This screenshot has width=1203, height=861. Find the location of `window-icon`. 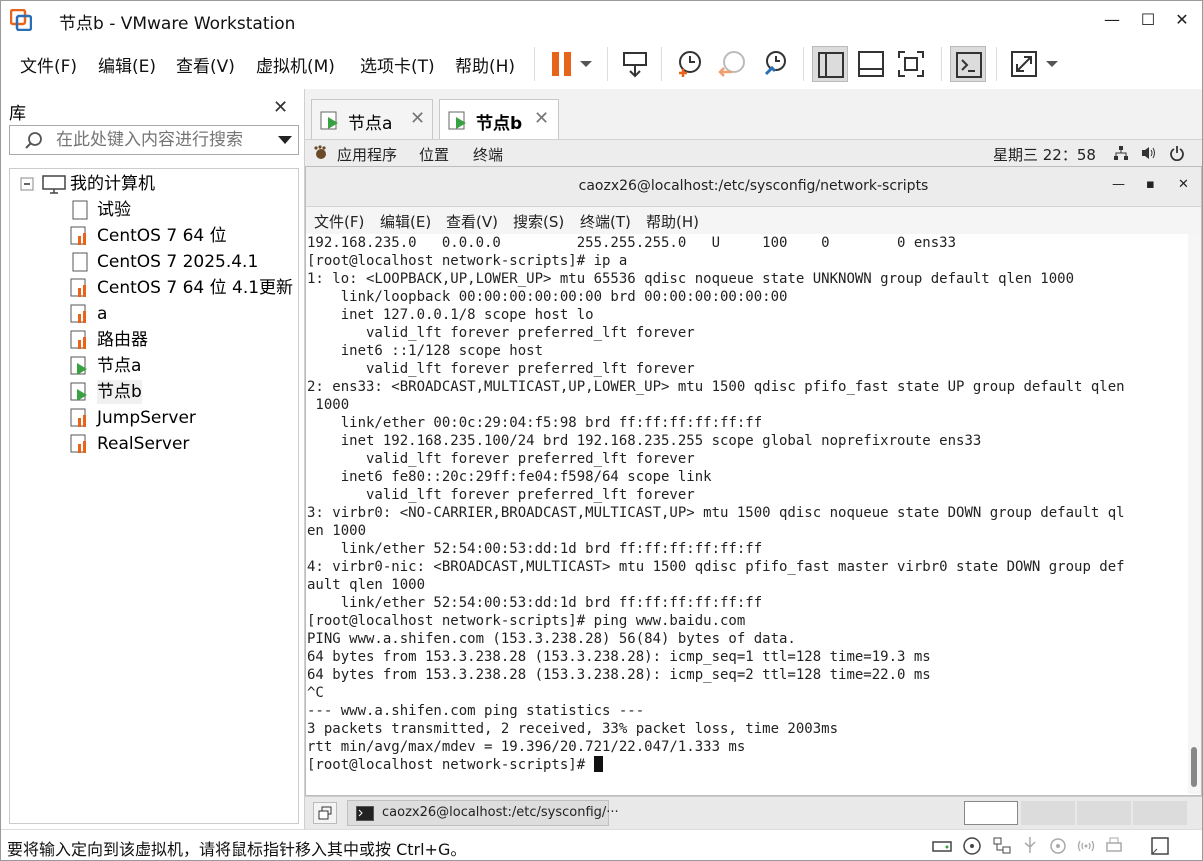

window-icon is located at coordinates (325, 813).